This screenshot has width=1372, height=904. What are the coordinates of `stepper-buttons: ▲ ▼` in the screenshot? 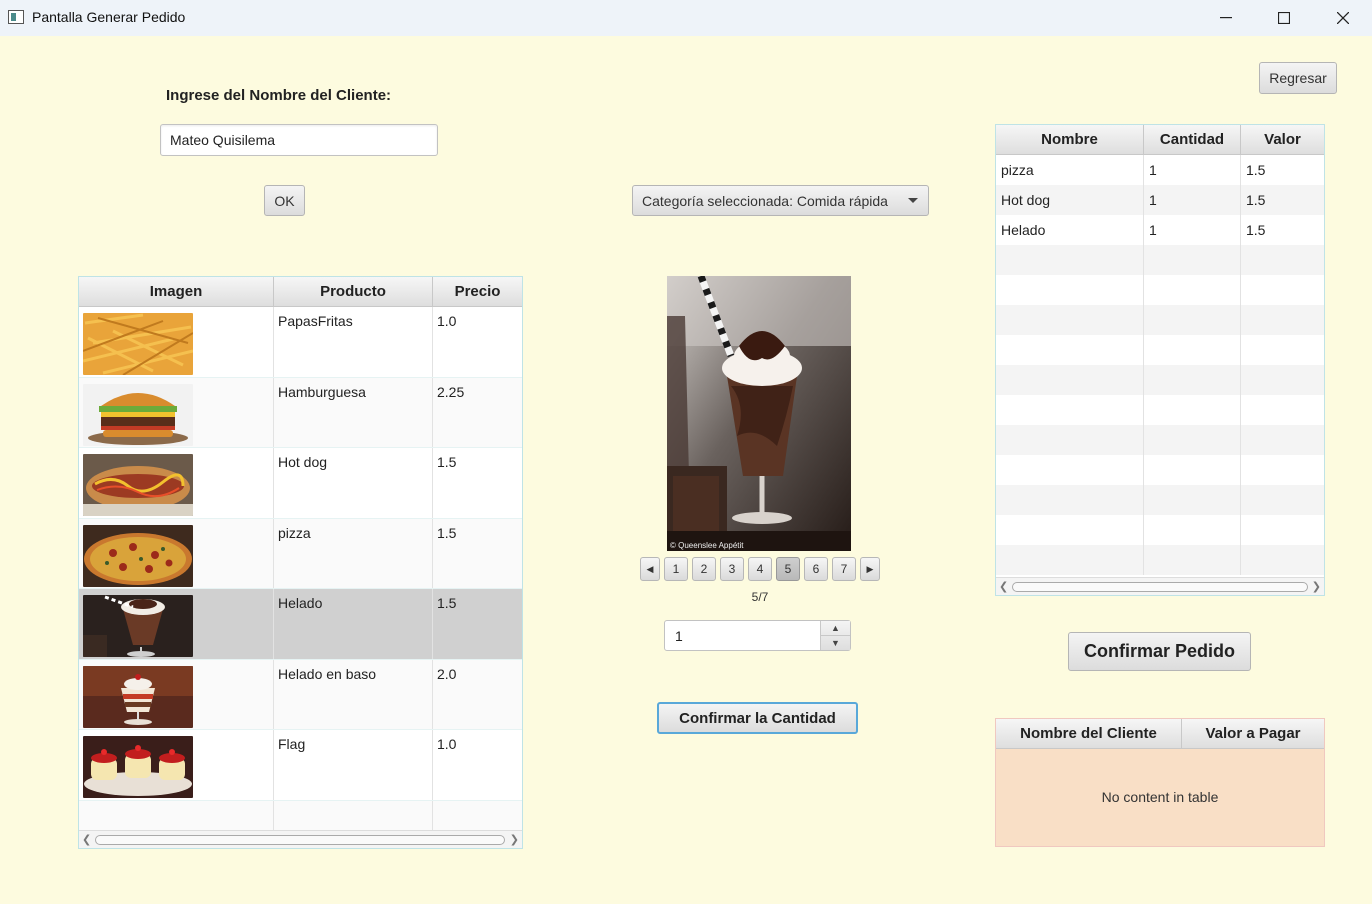 It's located at (835, 635).